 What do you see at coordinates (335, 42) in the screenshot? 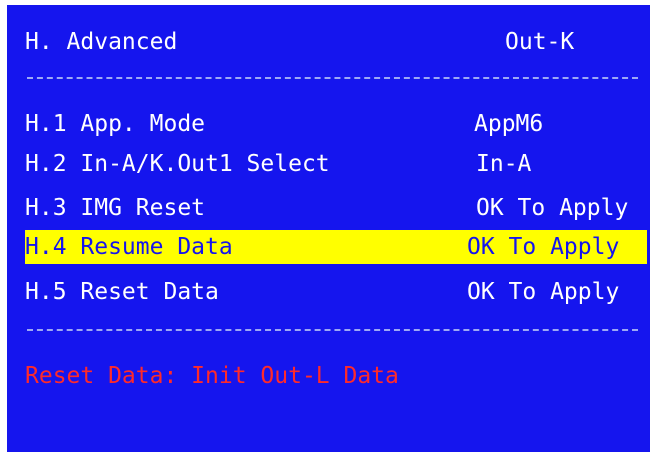
I see `menu-header: H. Advanced Out-K` at bounding box center [335, 42].